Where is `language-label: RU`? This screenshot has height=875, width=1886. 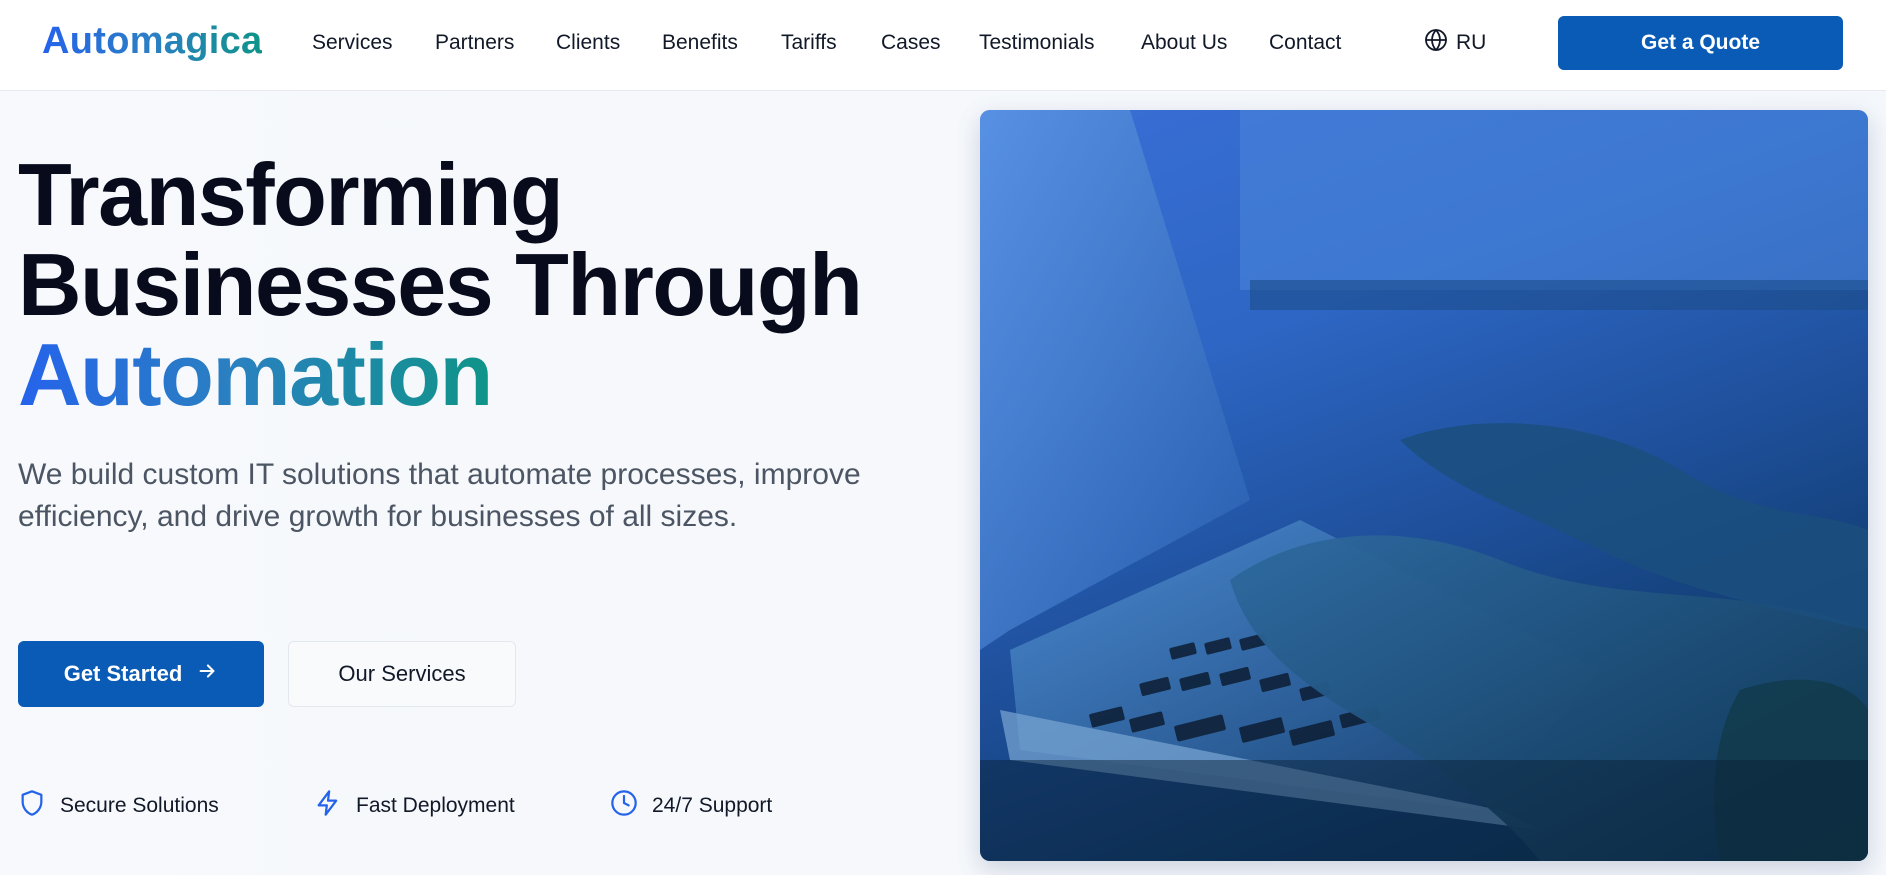
language-label: RU is located at coordinates (1471, 42).